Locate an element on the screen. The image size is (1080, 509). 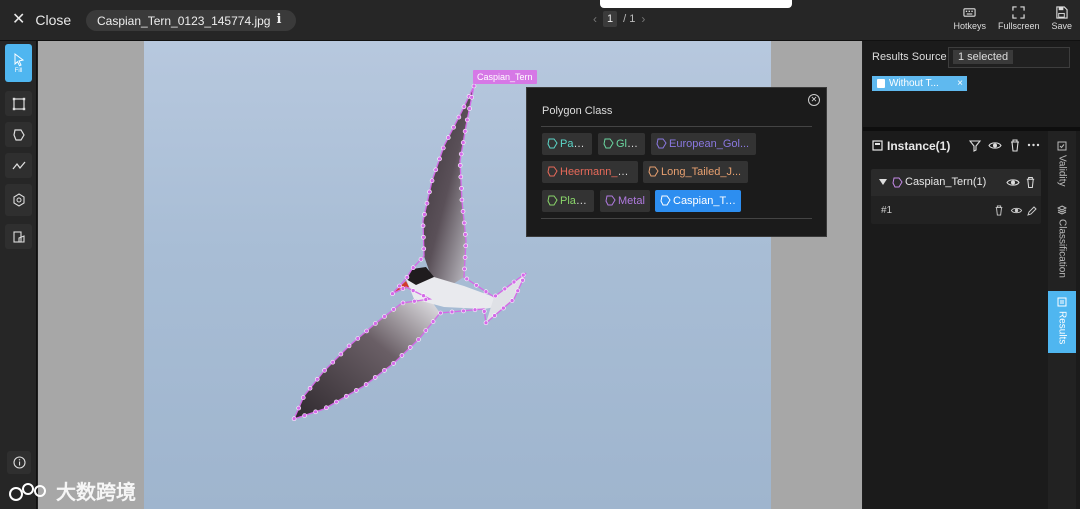
info-button is located at coordinates (19, 462).